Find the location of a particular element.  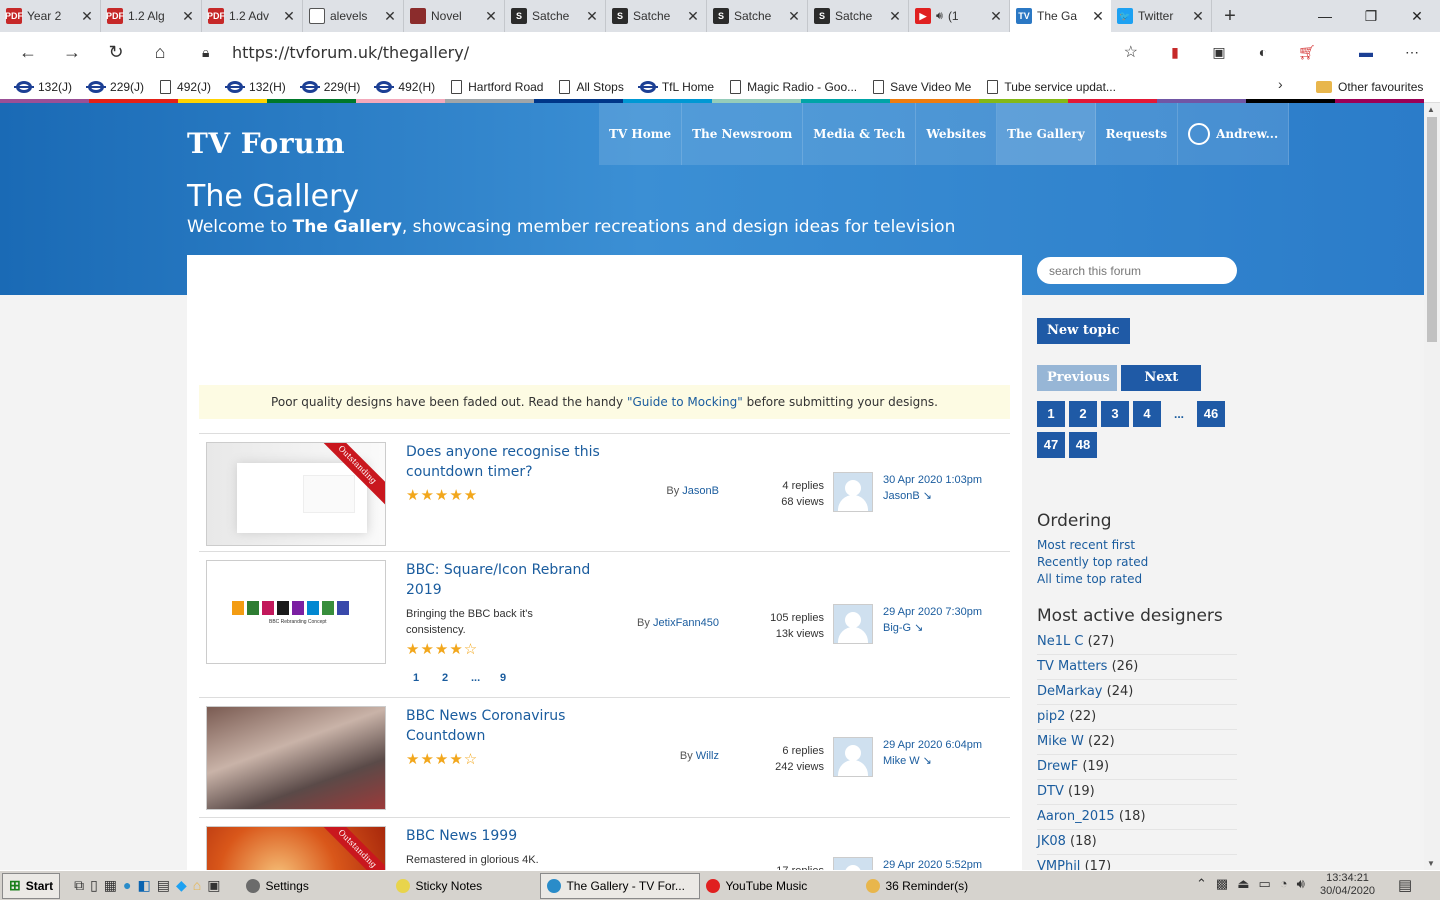

page-number: 48 is located at coordinates (1083, 445).